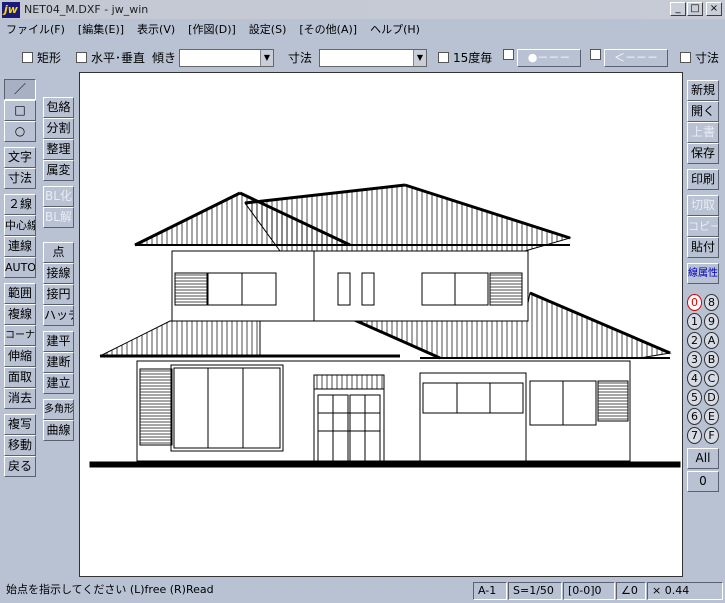 The width and height of the screenshot is (725, 603). What do you see at coordinates (81, 57) in the screenshot?
I see `hv-checkbox` at bounding box center [81, 57].